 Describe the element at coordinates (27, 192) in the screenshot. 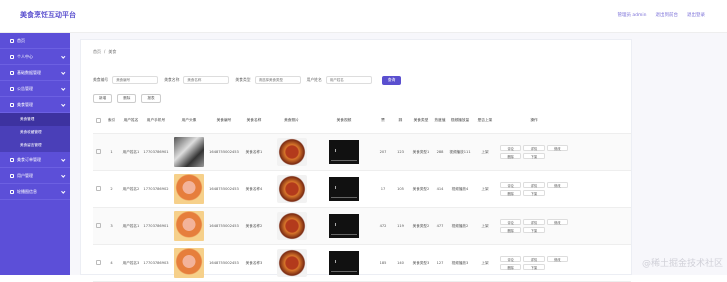

I see `sidebar-item-label: 轮播图信息` at that location.